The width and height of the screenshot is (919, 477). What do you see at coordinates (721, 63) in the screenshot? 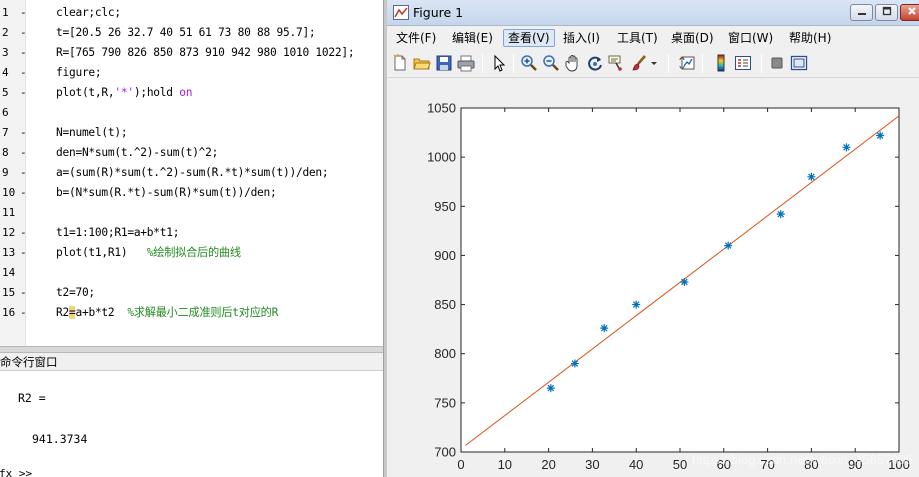
I see `colorbar-icon` at bounding box center [721, 63].